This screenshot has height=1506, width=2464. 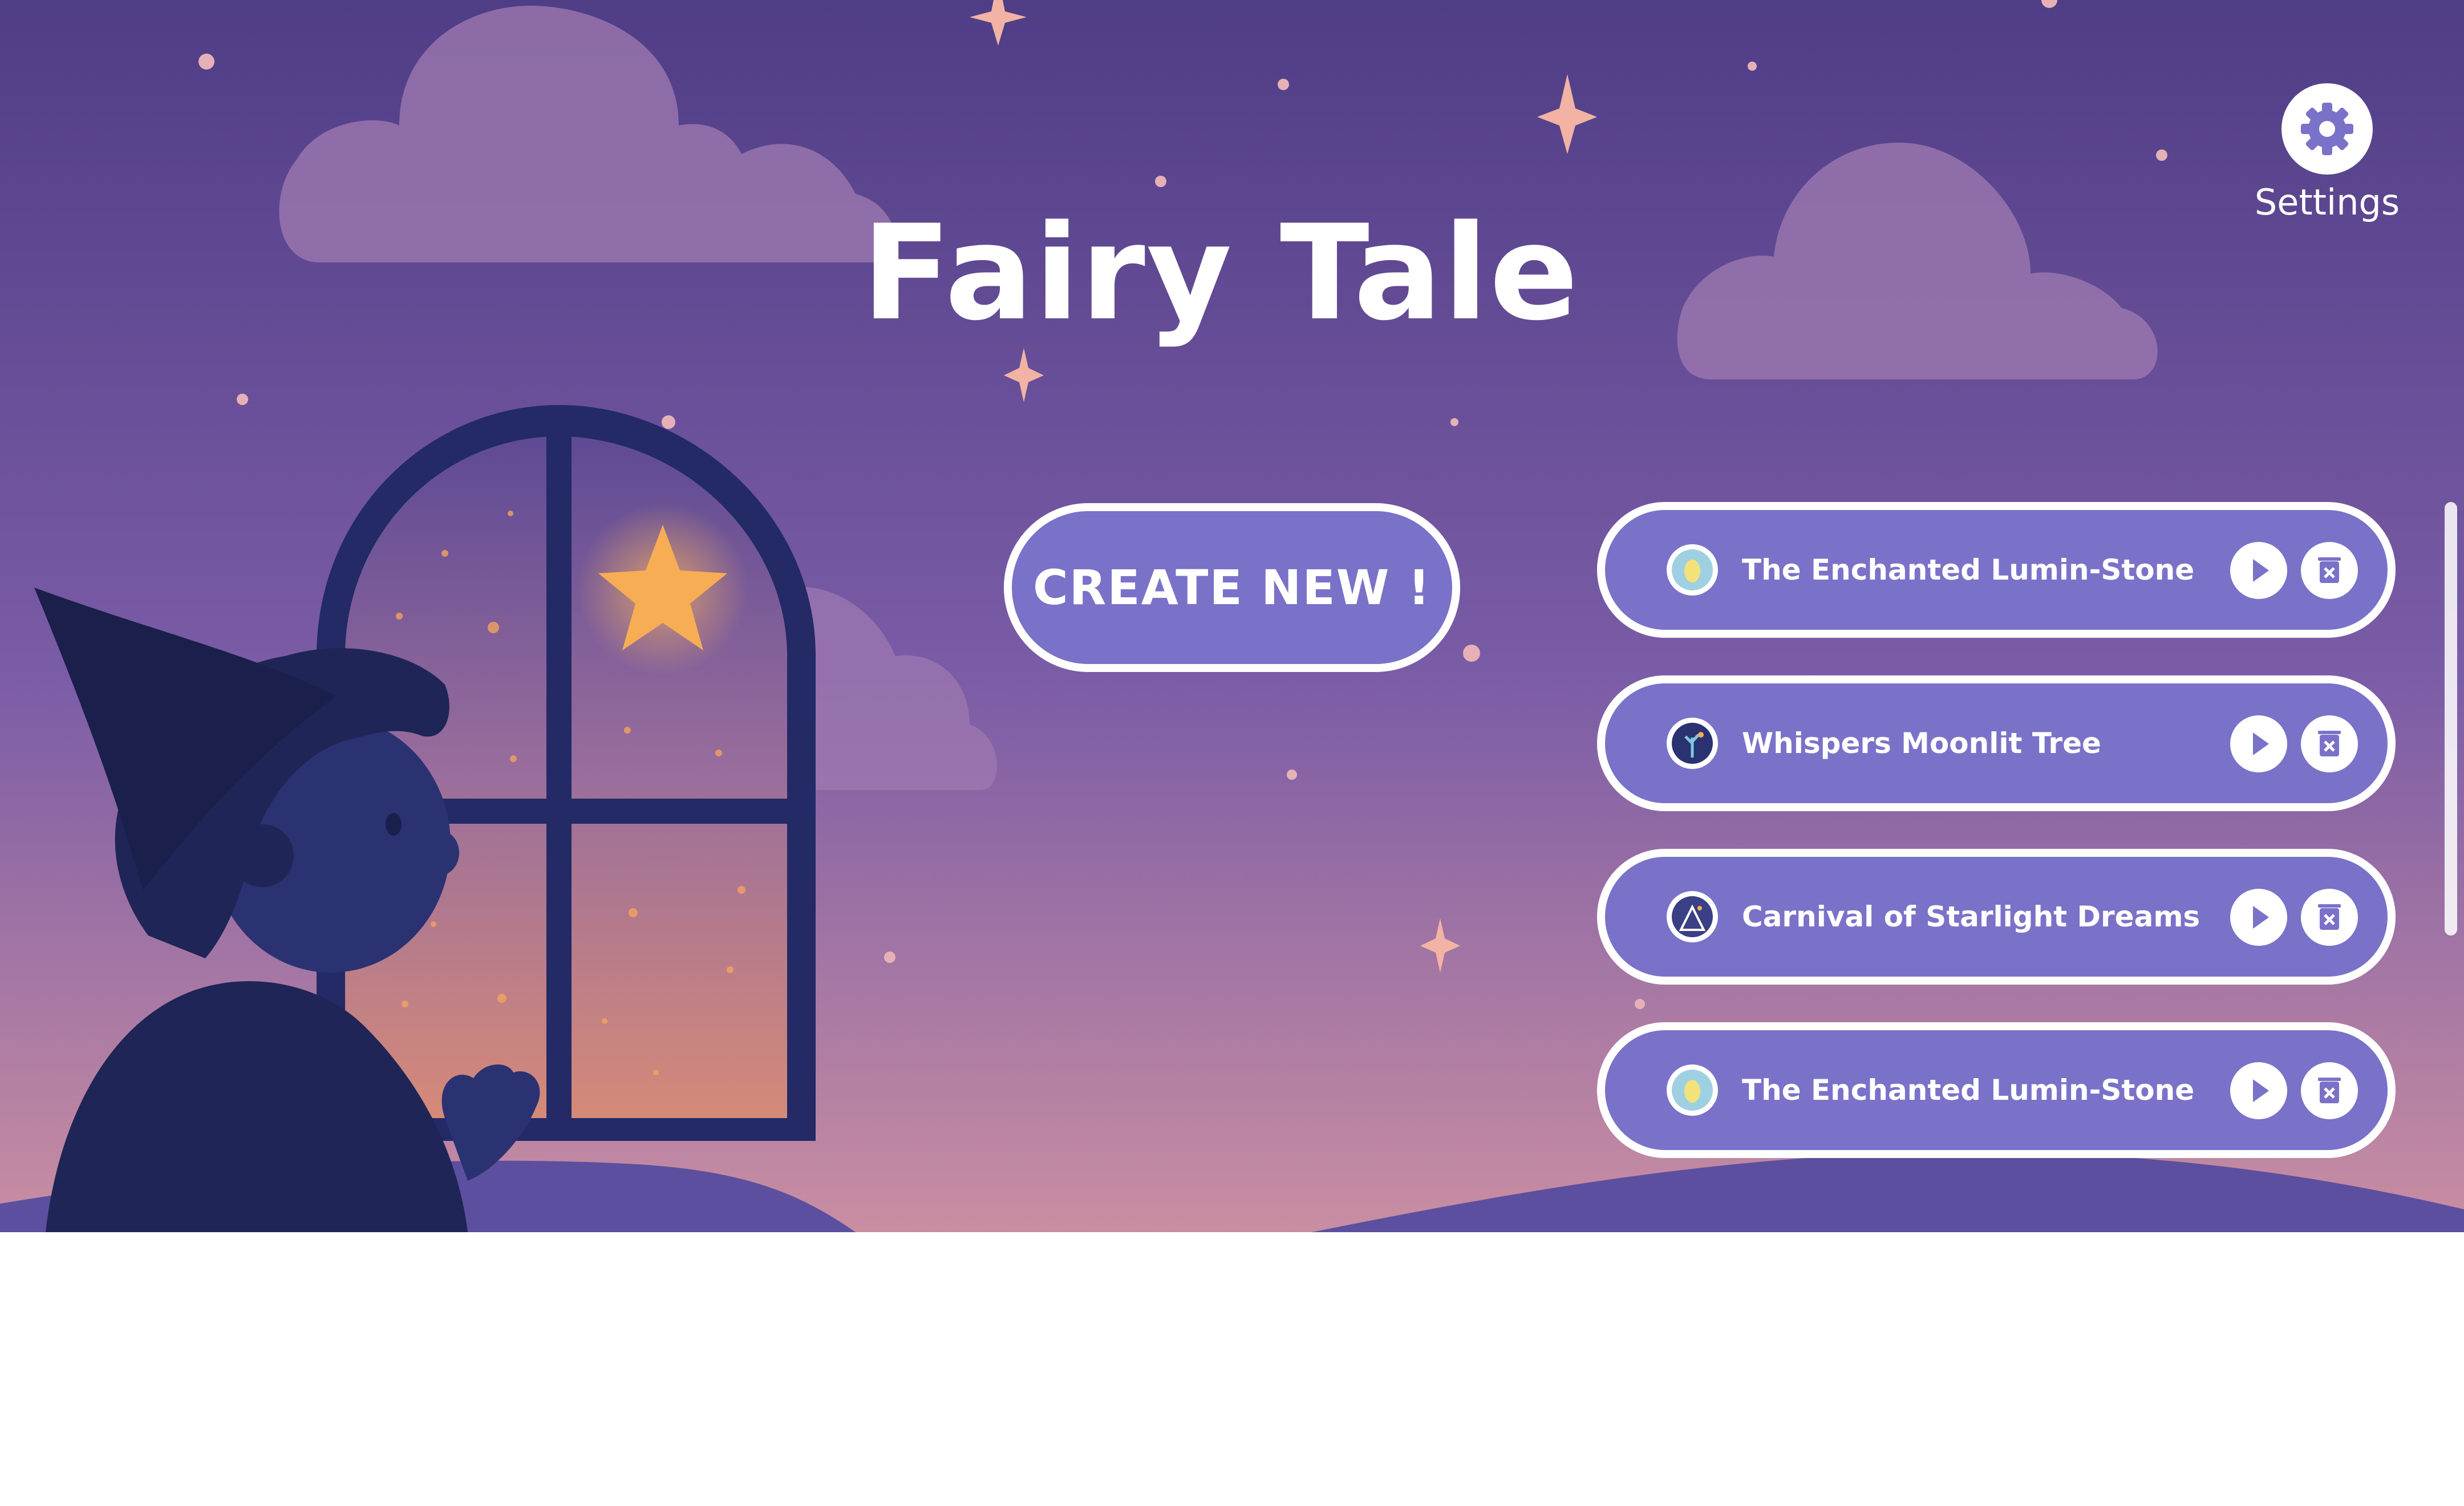 I want to click on settings-button: Settings, so click(x=2328, y=157).